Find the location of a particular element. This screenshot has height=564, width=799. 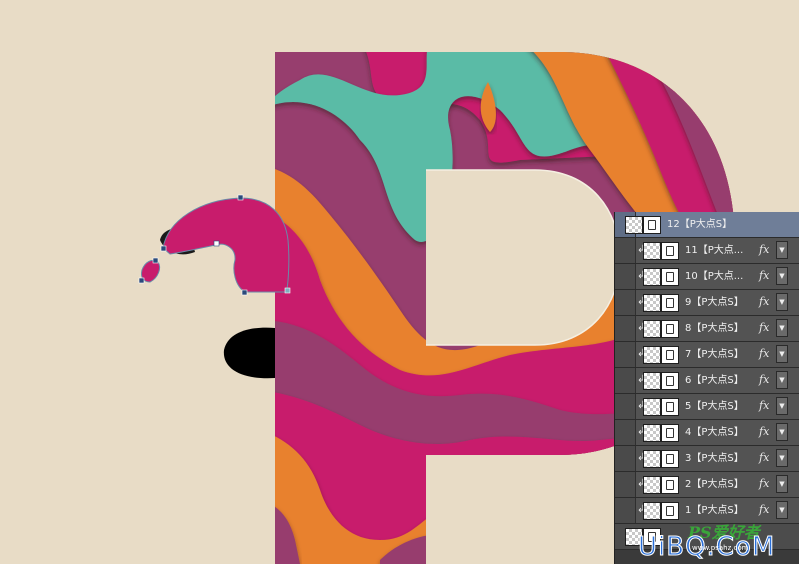

layer-name: 8【P大点S】 is located at coordinates (721, 329).